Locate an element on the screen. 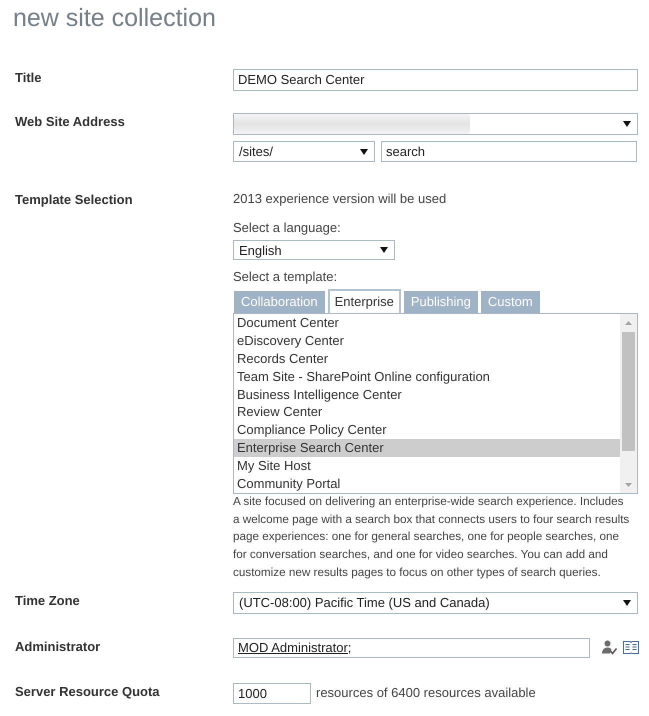 This screenshot has width=649, height=716. field-label: Template Selection is located at coordinates (74, 200).